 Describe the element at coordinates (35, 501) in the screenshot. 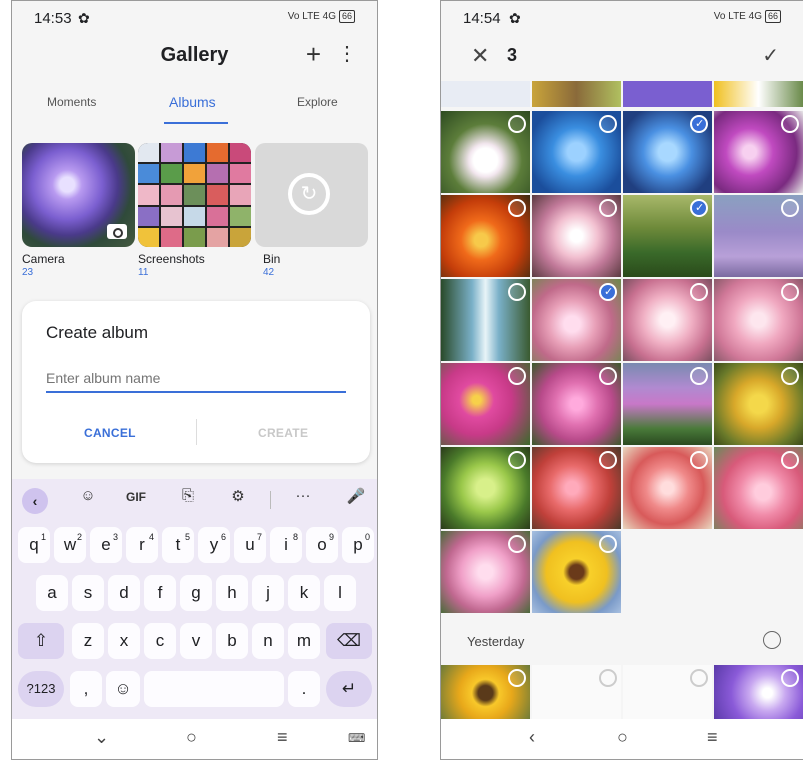

I see `back-arrow-icon: ‹` at that location.